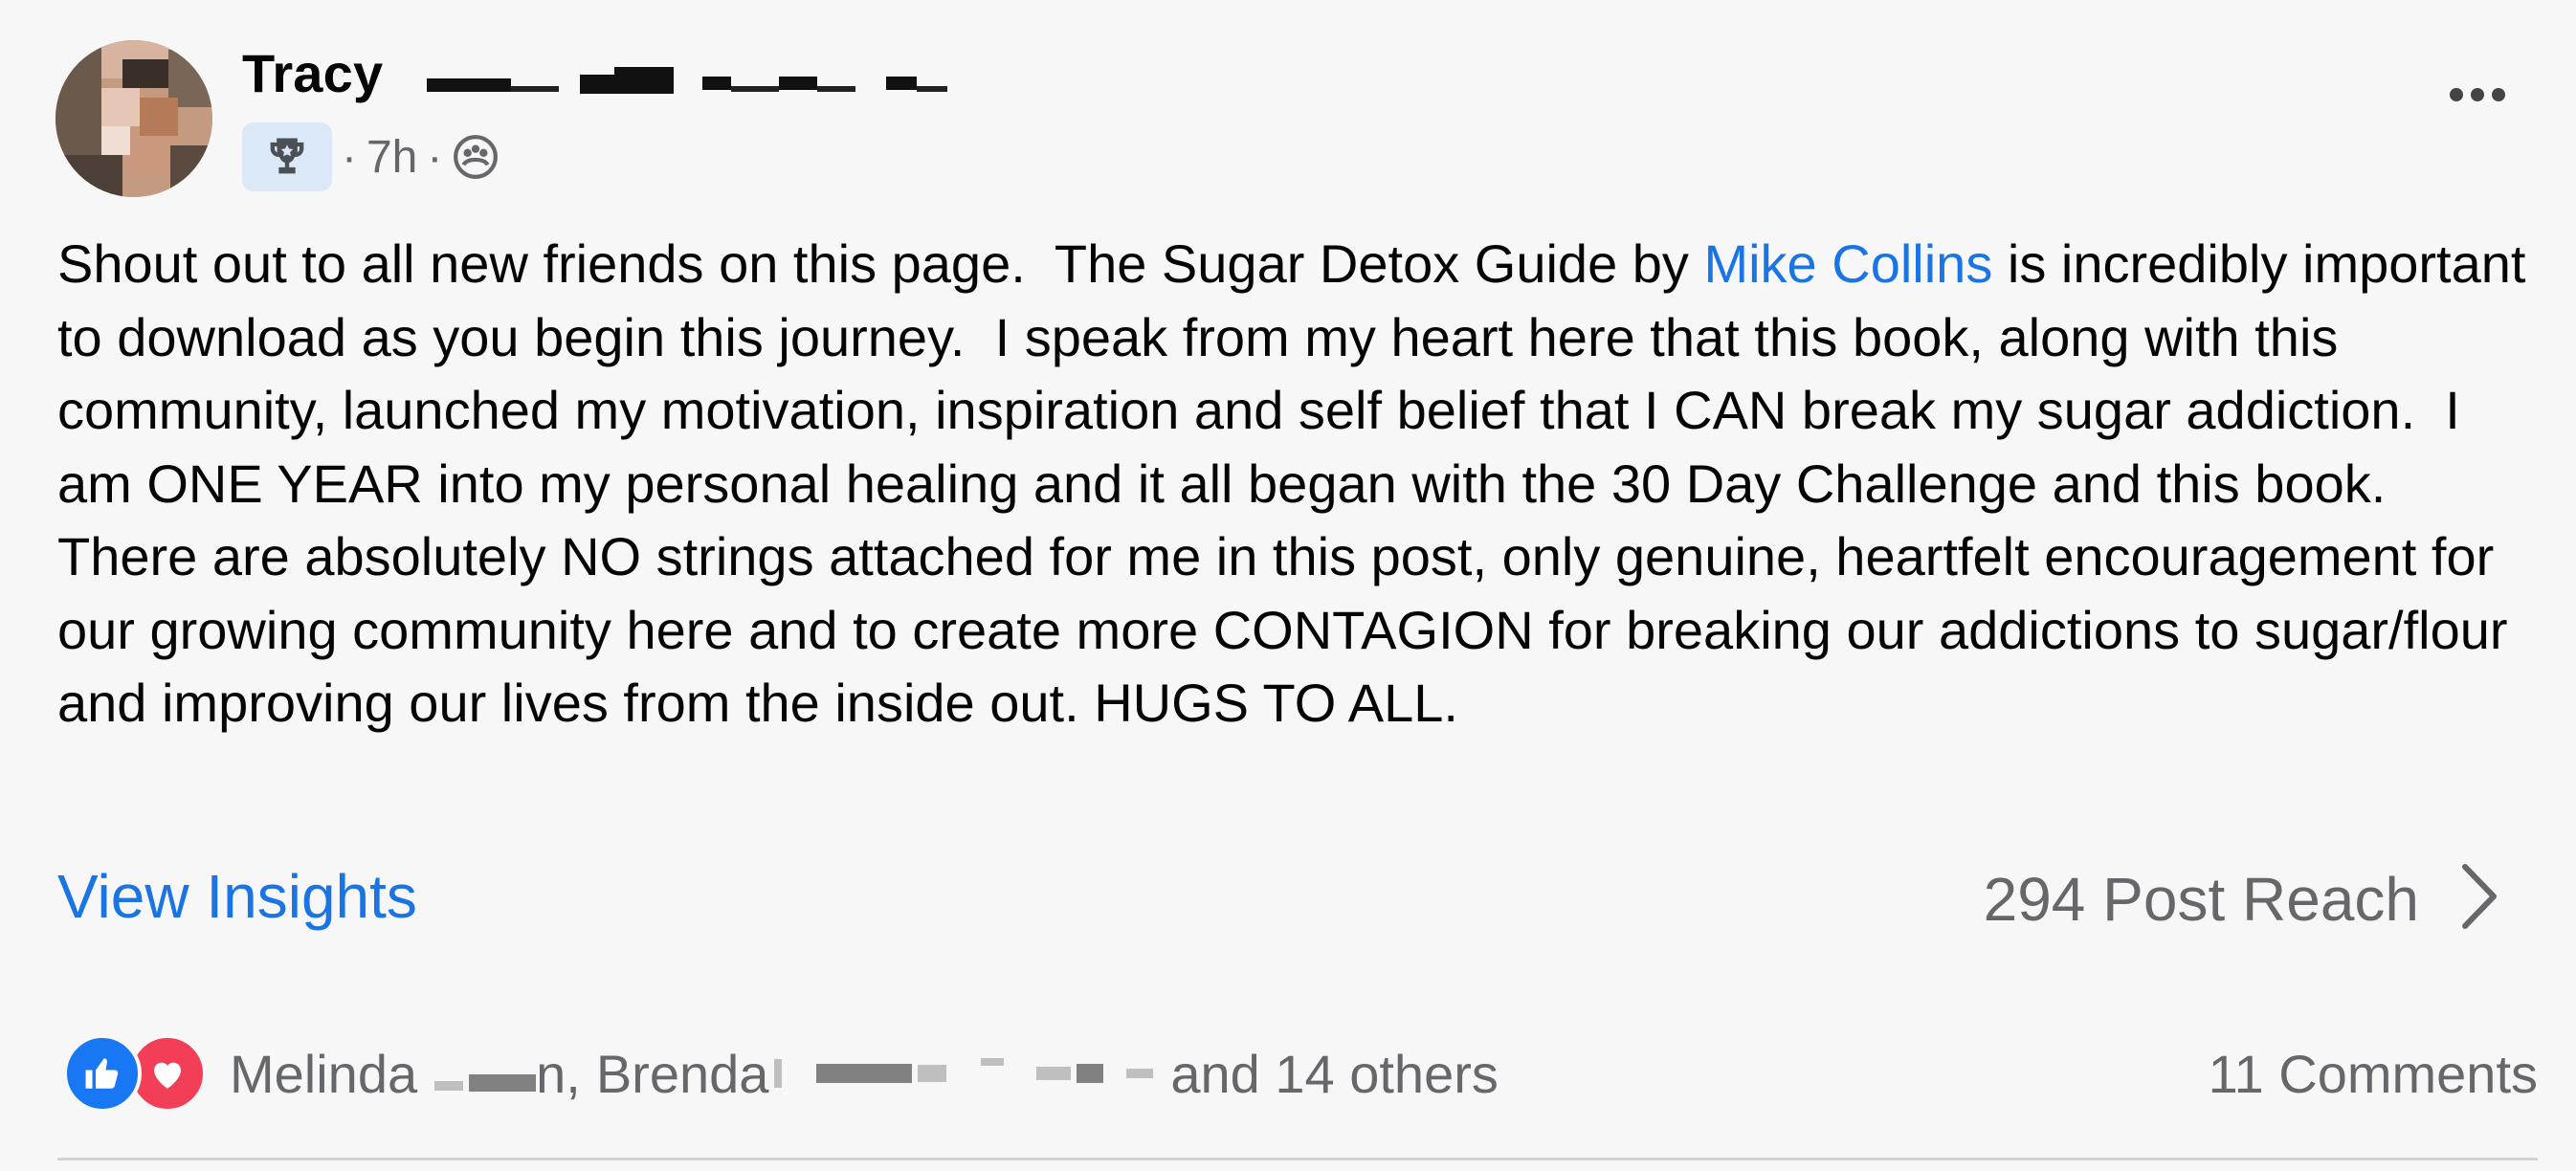 The image size is (2576, 1171). Describe the element at coordinates (2373, 1074) in the screenshot. I see `comments-count-link: 11 Comments` at that location.